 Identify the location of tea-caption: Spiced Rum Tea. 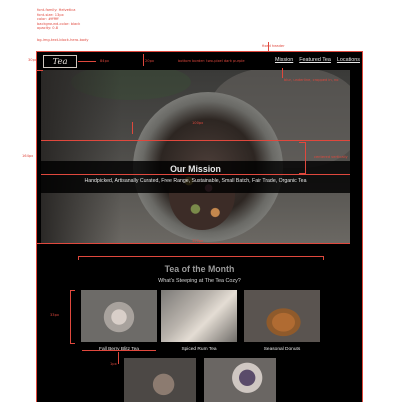
(199, 349).